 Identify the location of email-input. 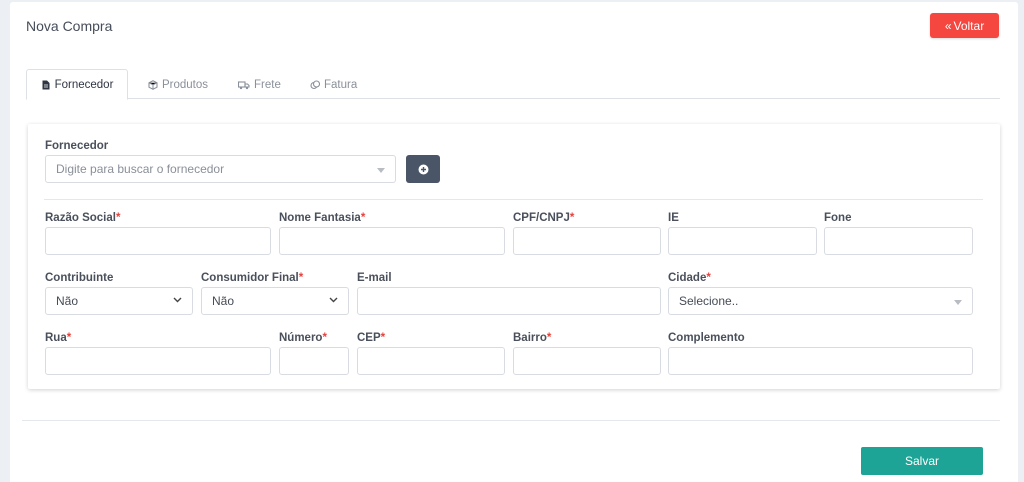
(509, 301).